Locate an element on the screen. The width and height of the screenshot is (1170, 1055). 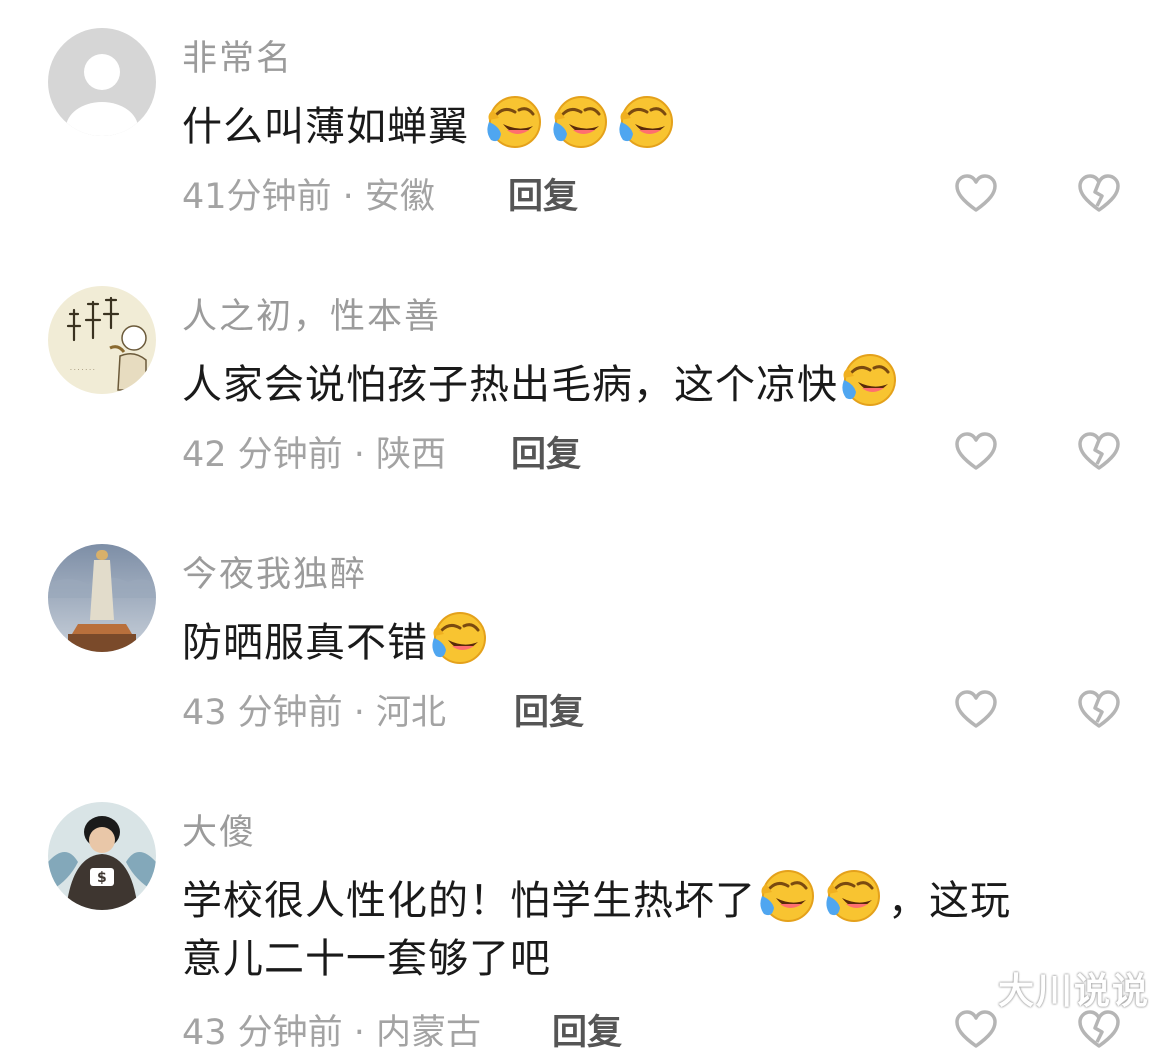
default-avatar-icon is located at coordinates (102, 82).